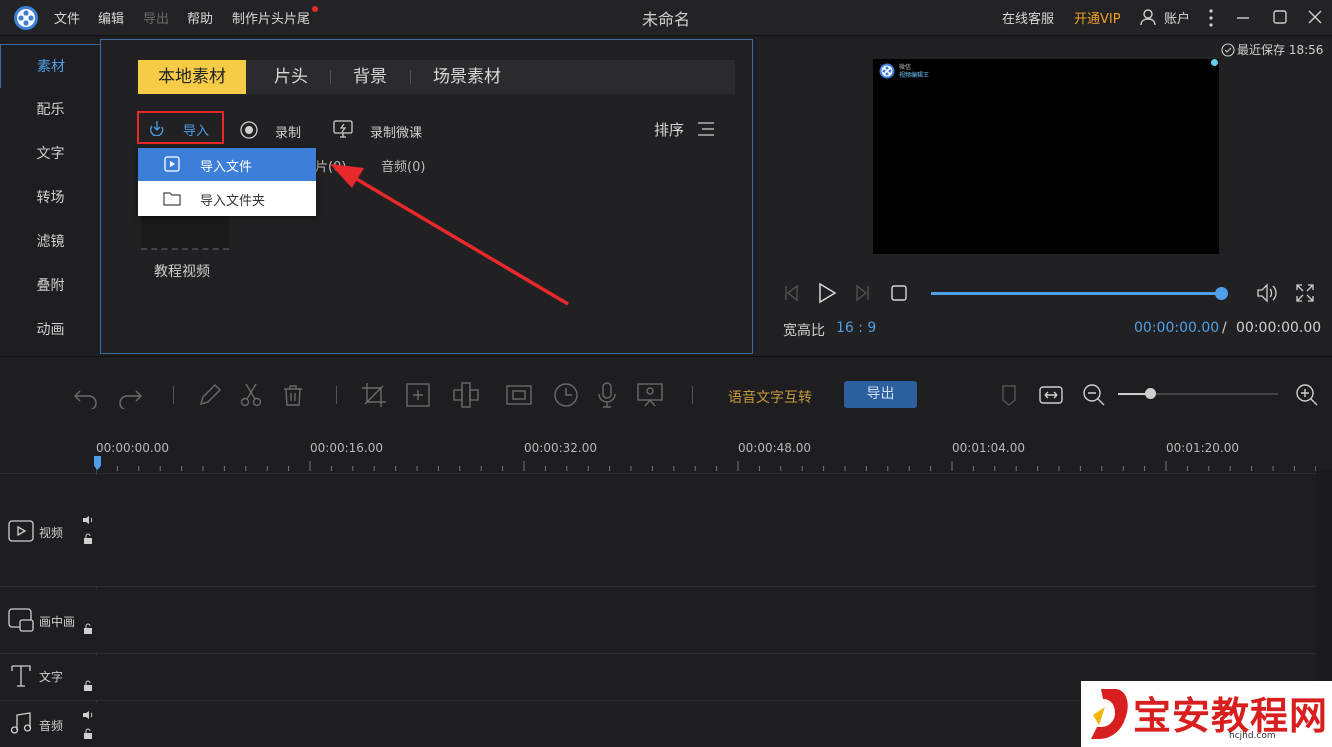 The image size is (1332, 747). What do you see at coordinates (466, 395) in the screenshot?
I see `mosaic-icon` at bounding box center [466, 395].